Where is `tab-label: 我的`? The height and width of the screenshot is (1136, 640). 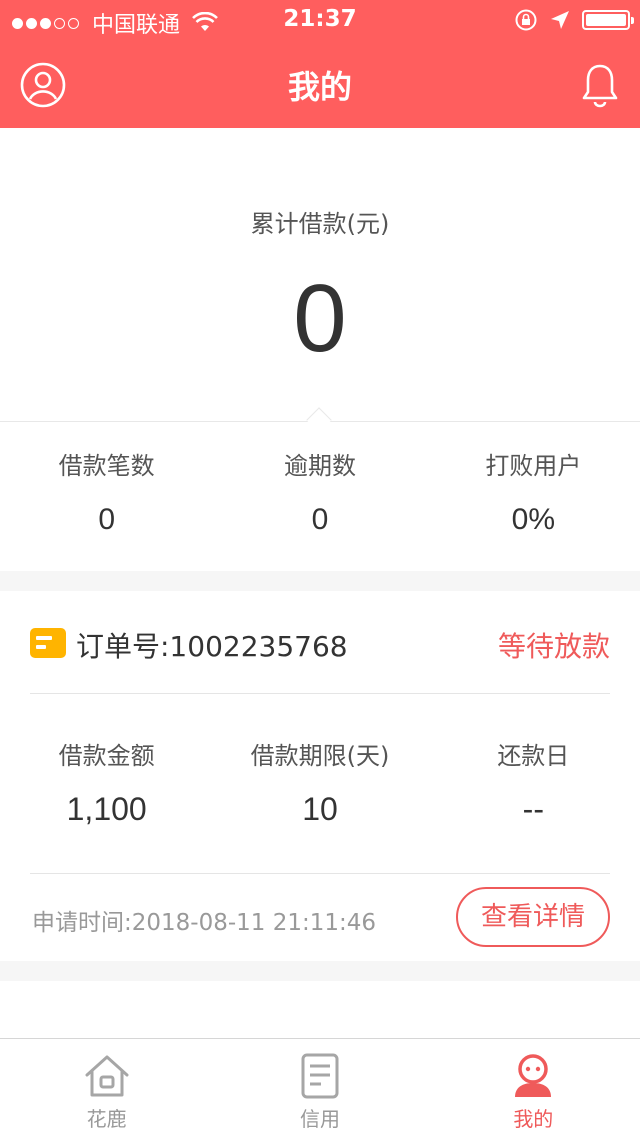 tab-label: 我的 is located at coordinates (533, 1119).